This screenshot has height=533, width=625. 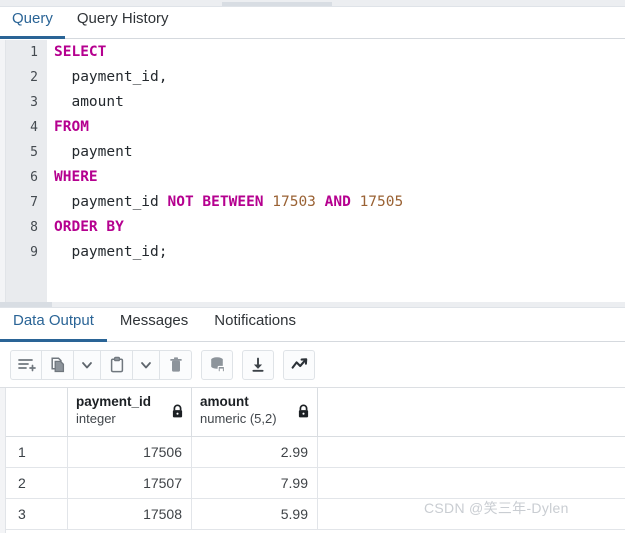 I want to click on code-token-idn: payment_id,, so click(x=111, y=77).